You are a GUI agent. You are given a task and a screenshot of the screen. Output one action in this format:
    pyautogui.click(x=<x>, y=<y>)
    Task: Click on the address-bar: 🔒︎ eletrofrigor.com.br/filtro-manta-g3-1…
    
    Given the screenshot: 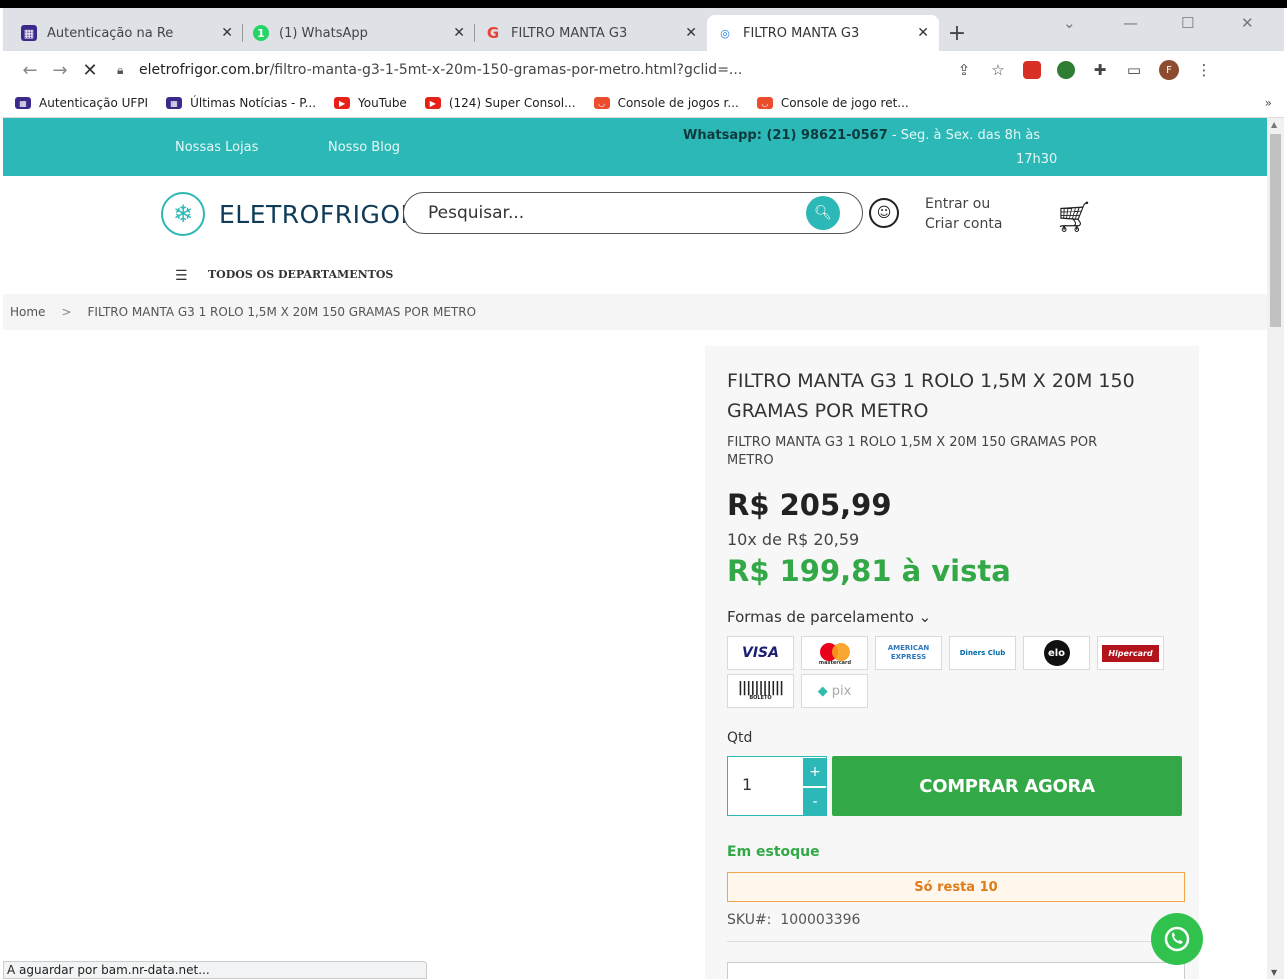 What is the action you would take?
    pyautogui.click(x=532, y=70)
    